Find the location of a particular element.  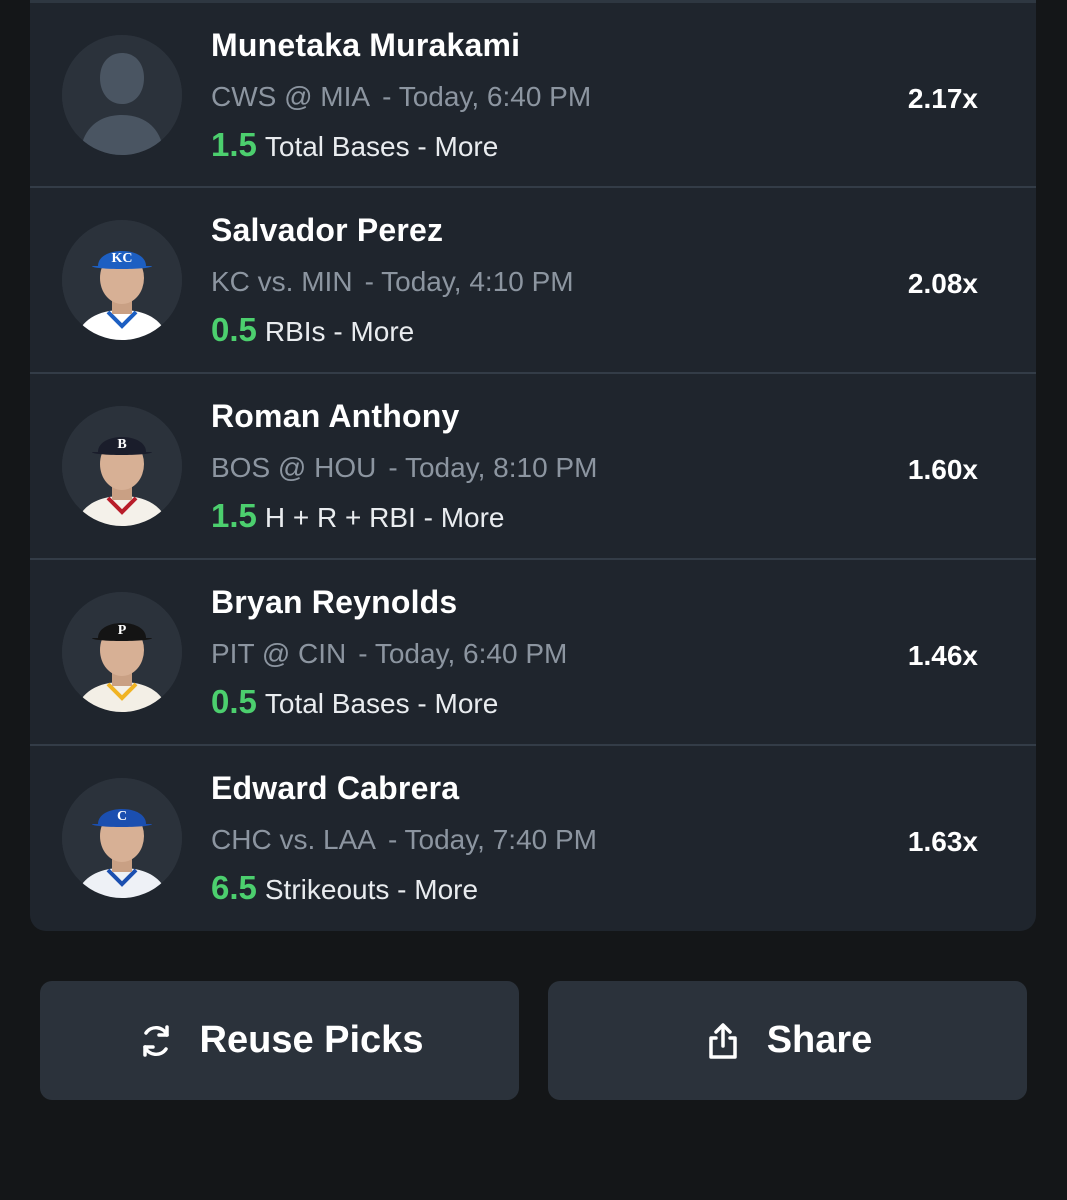

payout-multiplier: 1.60x is located at coordinates (942, 469).